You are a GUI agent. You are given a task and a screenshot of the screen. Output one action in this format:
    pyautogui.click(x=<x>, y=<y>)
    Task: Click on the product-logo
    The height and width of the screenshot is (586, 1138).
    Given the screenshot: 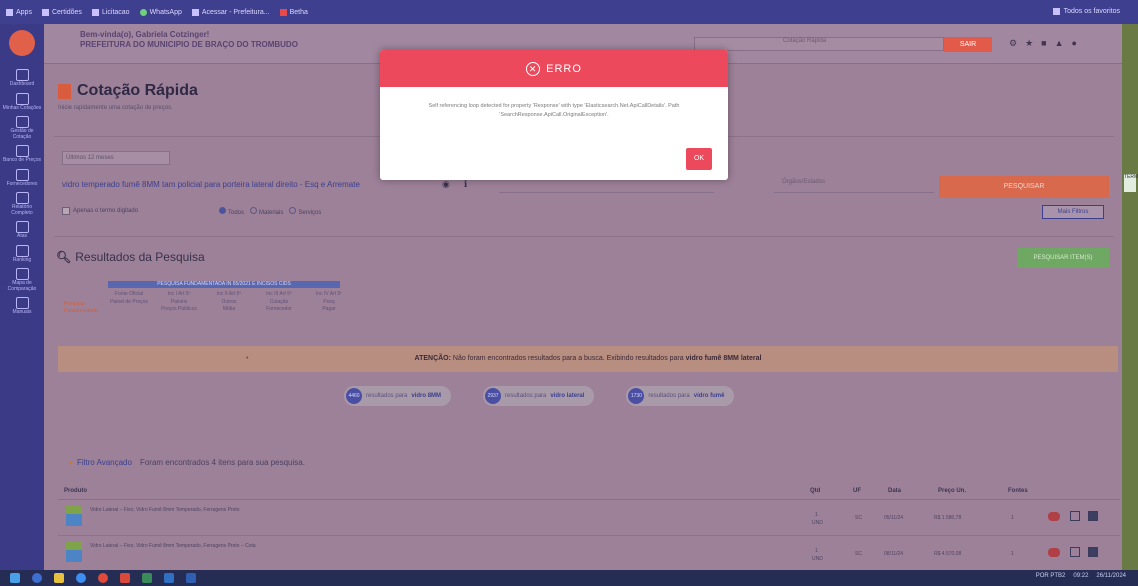 What is the action you would take?
    pyautogui.click(x=74, y=516)
    